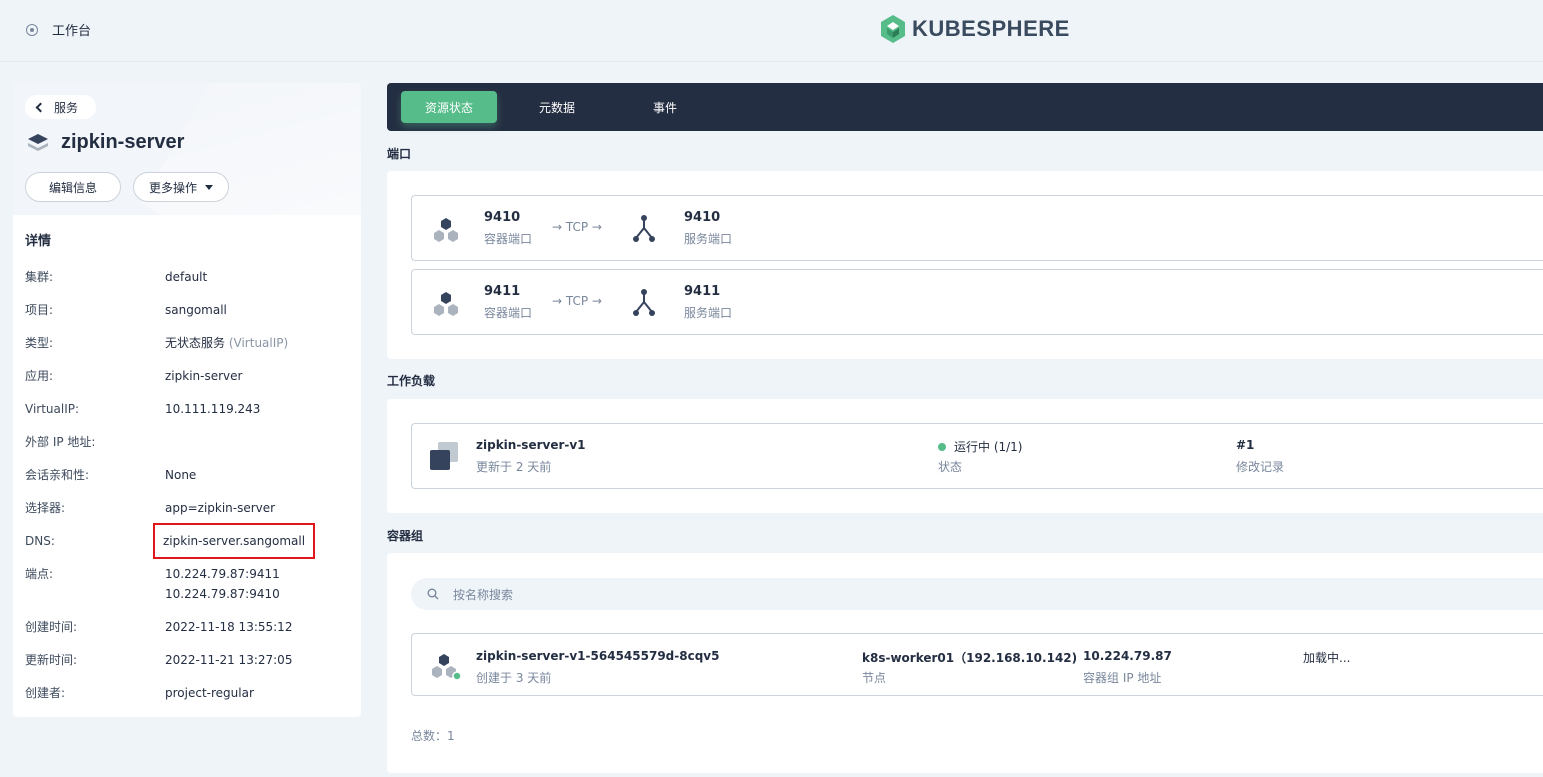 The image size is (1543, 777). I want to click on detail-value: 2022-11-21 13:27:05, so click(229, 660).